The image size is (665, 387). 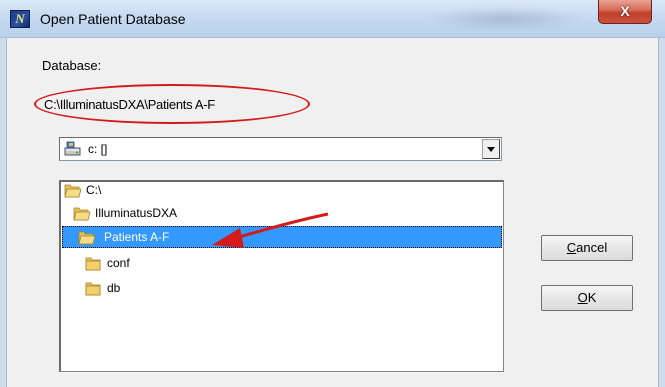 I want to click on directory-item-label: conf, so click(x=118, y=263).